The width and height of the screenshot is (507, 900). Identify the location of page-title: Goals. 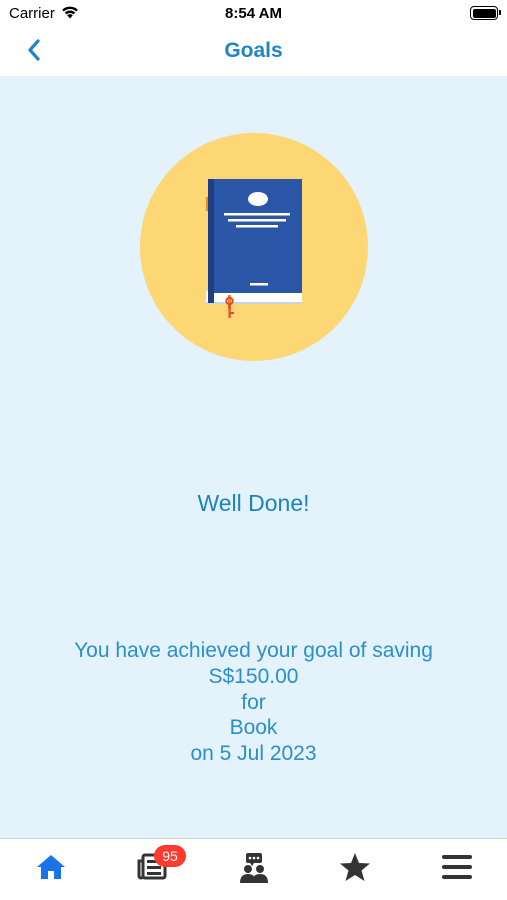
(253, 50).